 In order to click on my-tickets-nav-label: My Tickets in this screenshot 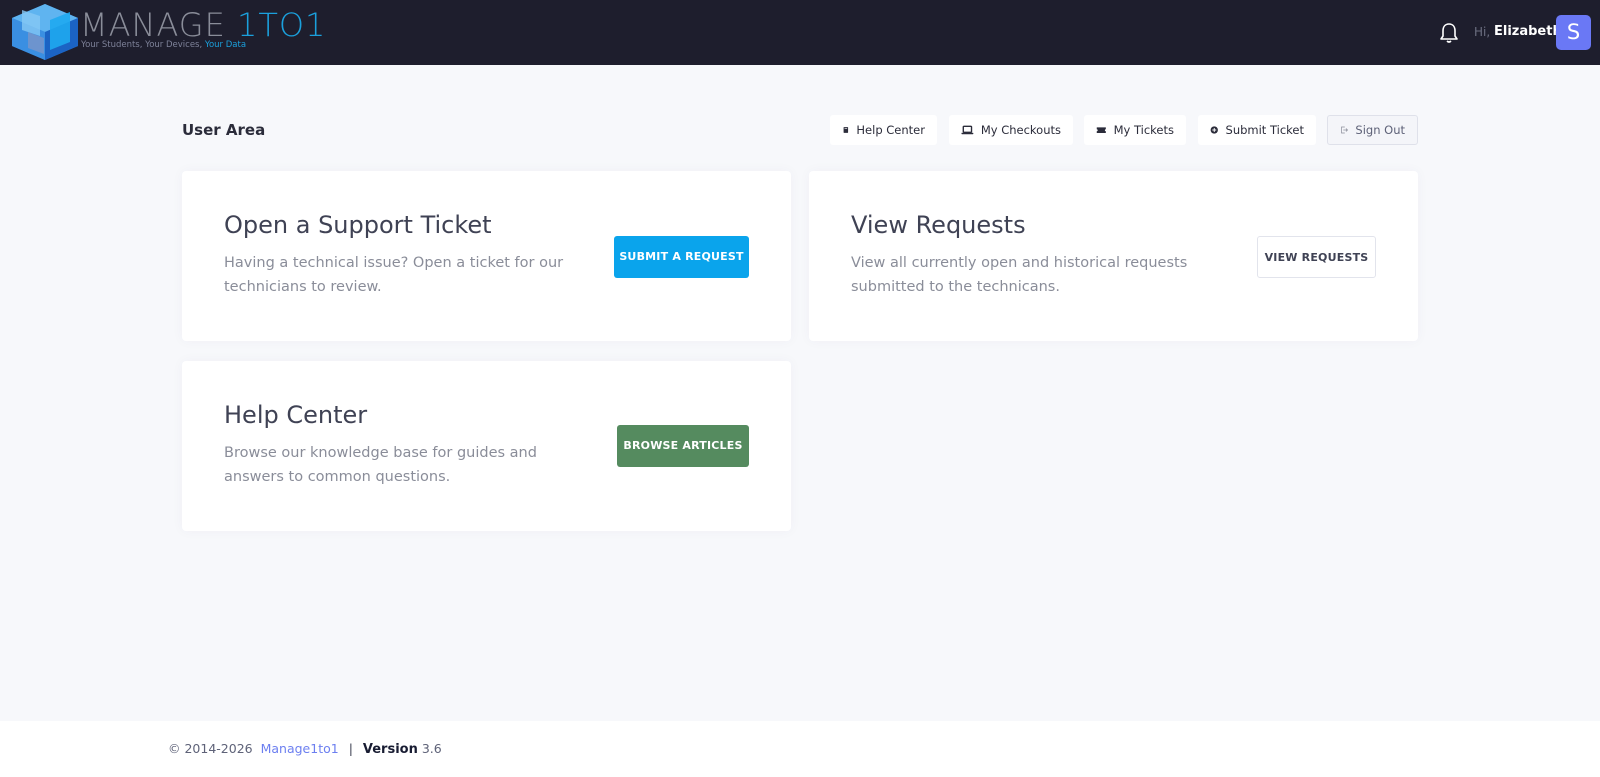, I will do `click(1143, 130)`.